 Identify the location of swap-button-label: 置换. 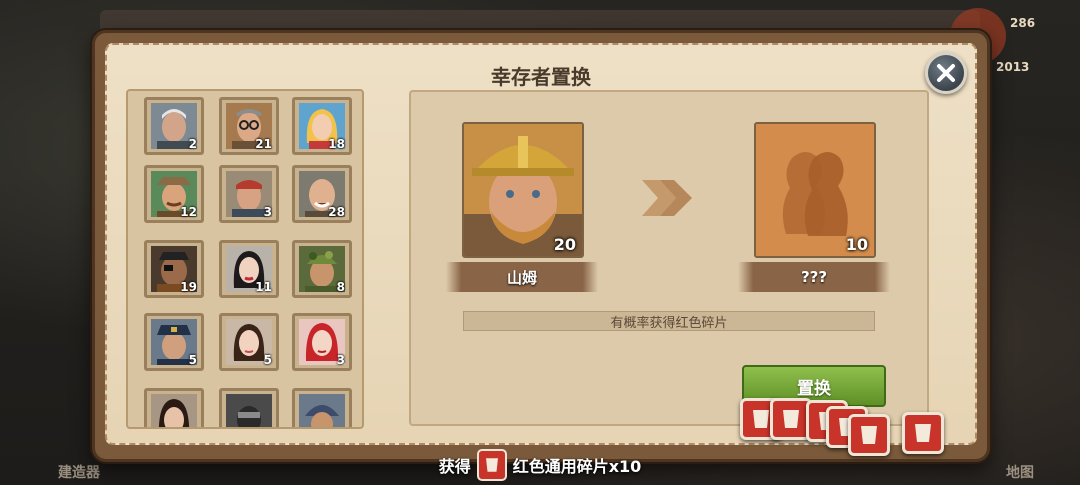
(814, 388).